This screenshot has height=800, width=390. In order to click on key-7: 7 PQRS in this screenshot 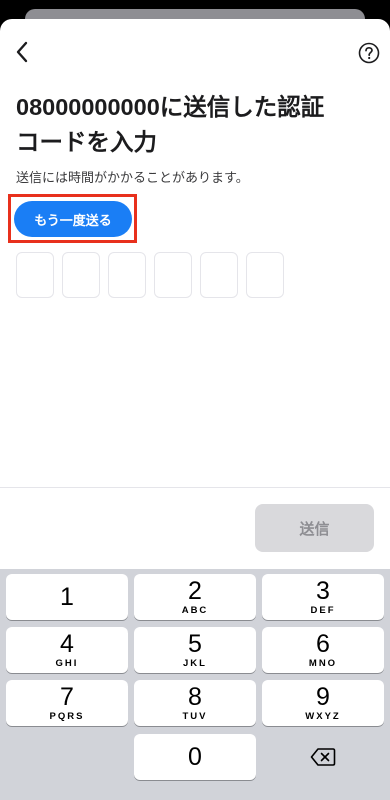, I will do `click(67, 703)`.